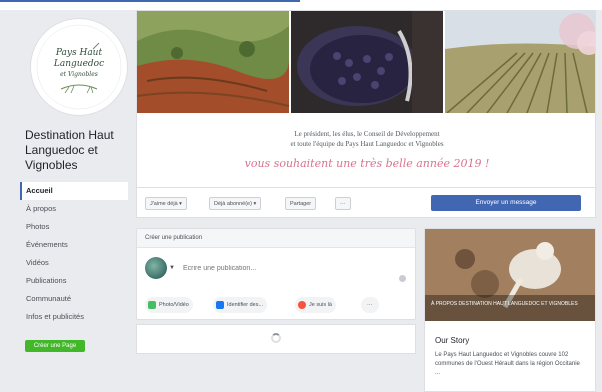  What do you see at coordinates (220, 305) in the screenshot?
I see `tag-people-icon` at bounding box center [220, 305].